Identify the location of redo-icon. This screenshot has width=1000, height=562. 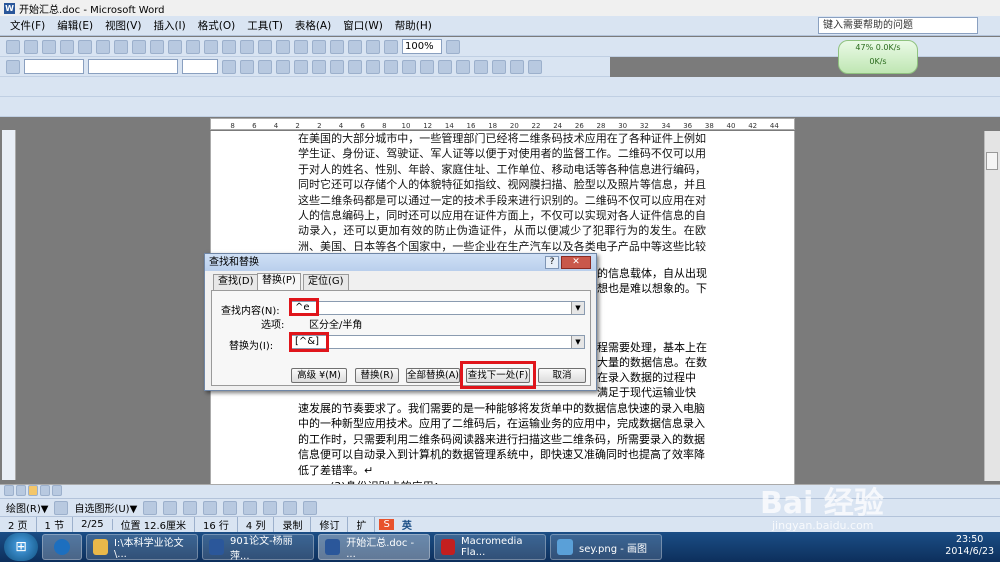
(265, 46).